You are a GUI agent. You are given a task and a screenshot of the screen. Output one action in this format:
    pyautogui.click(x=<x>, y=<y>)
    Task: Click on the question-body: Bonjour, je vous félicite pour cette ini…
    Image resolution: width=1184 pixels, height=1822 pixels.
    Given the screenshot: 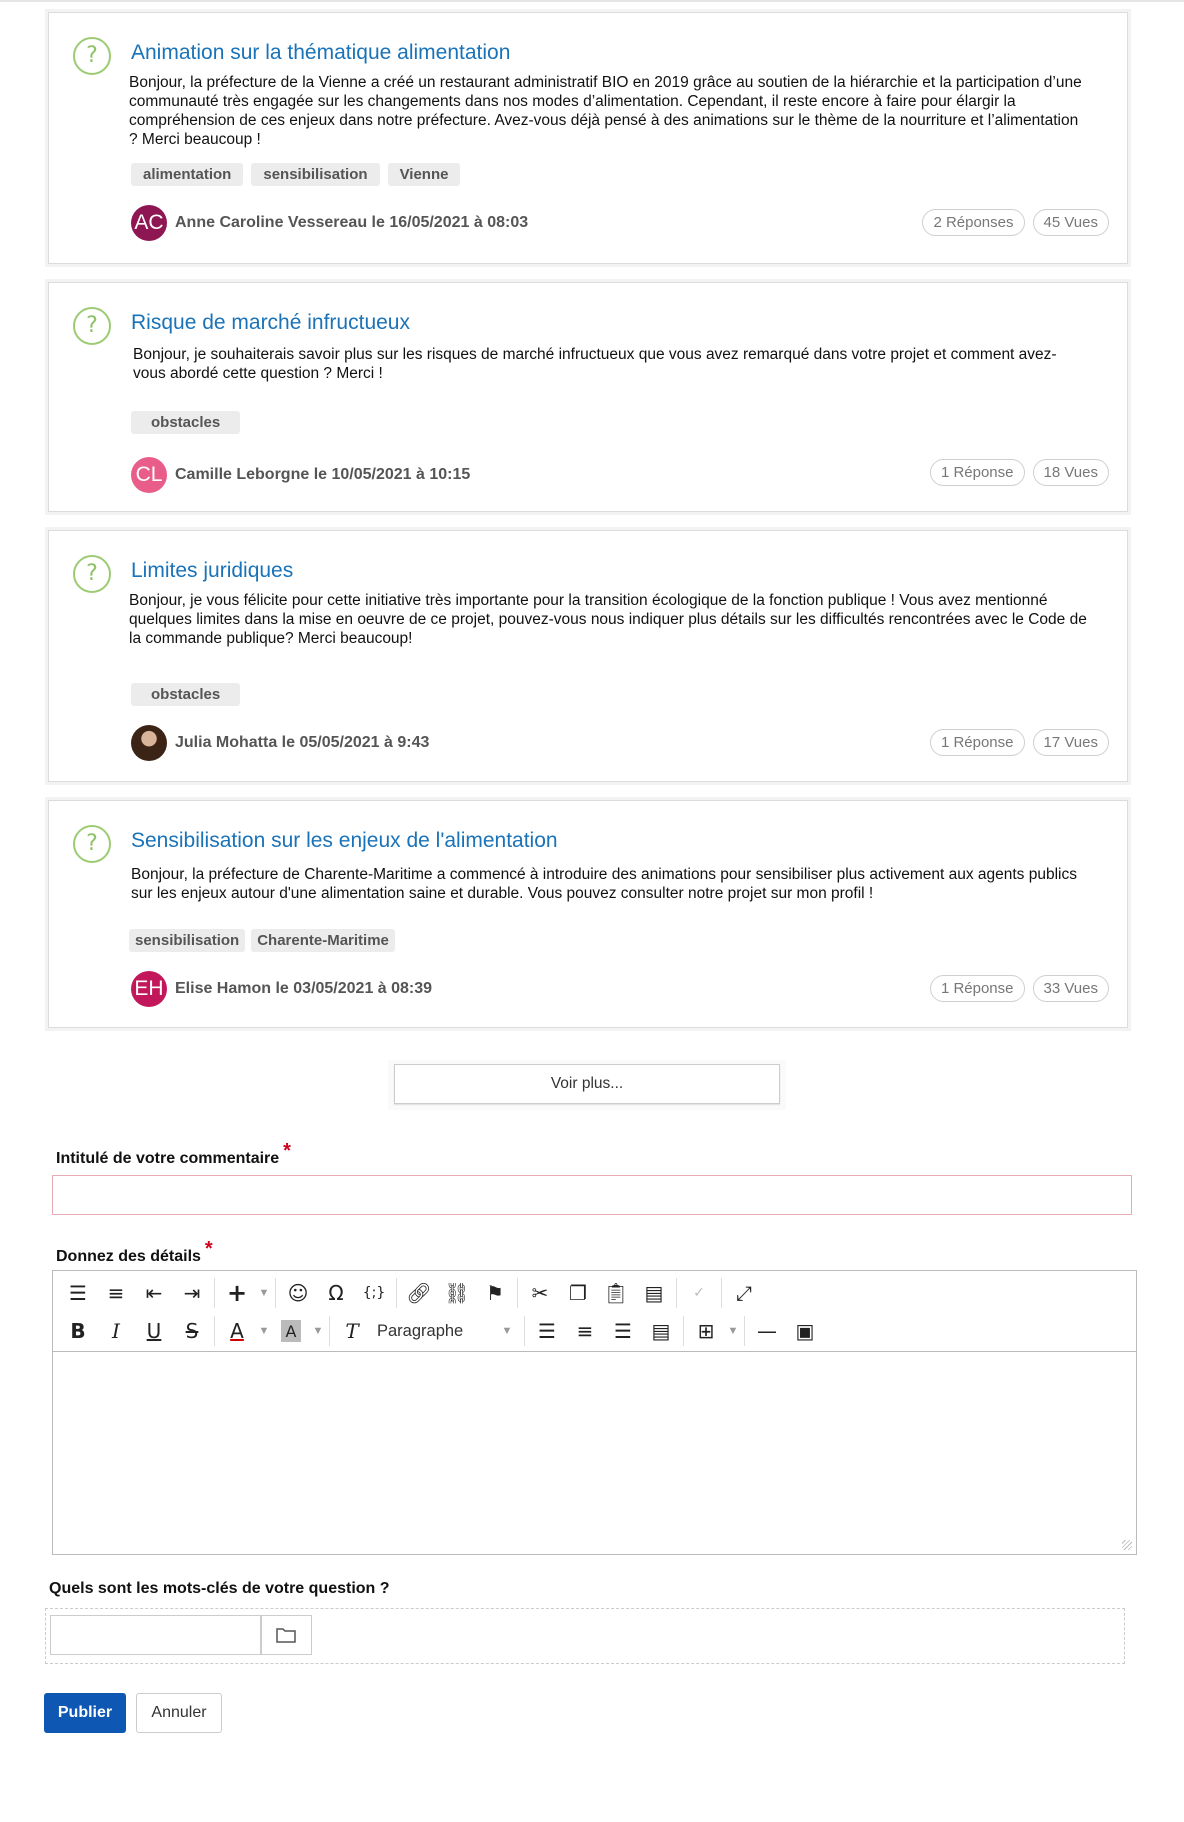 What is the action you would take?
    pyautogui.click(x=608, y=619)
    